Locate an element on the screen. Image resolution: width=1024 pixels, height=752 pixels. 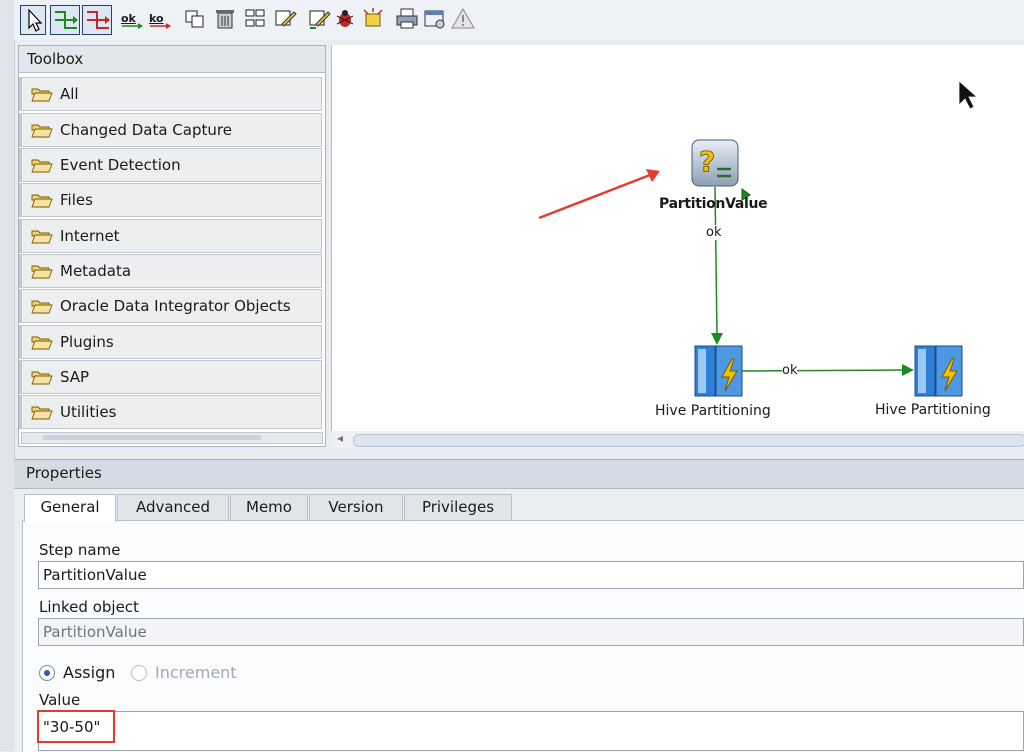
toolbox-category-event-detection: Event Detection is located at coordinates (170, 165).